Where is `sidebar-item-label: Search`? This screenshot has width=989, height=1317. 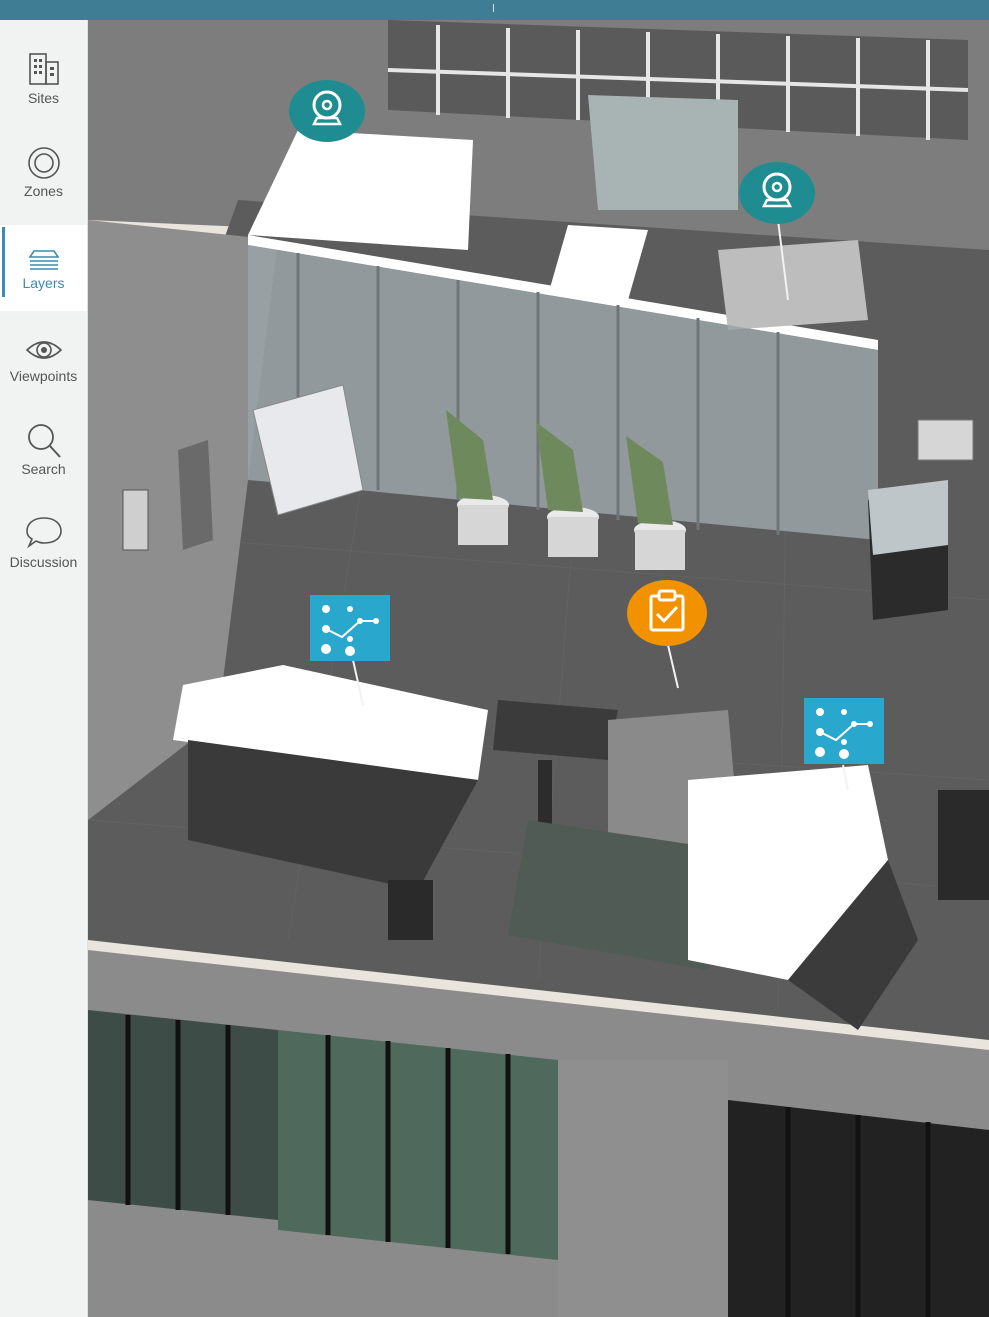
sidebar-item-label: Search is located at coordinates (43, 469).